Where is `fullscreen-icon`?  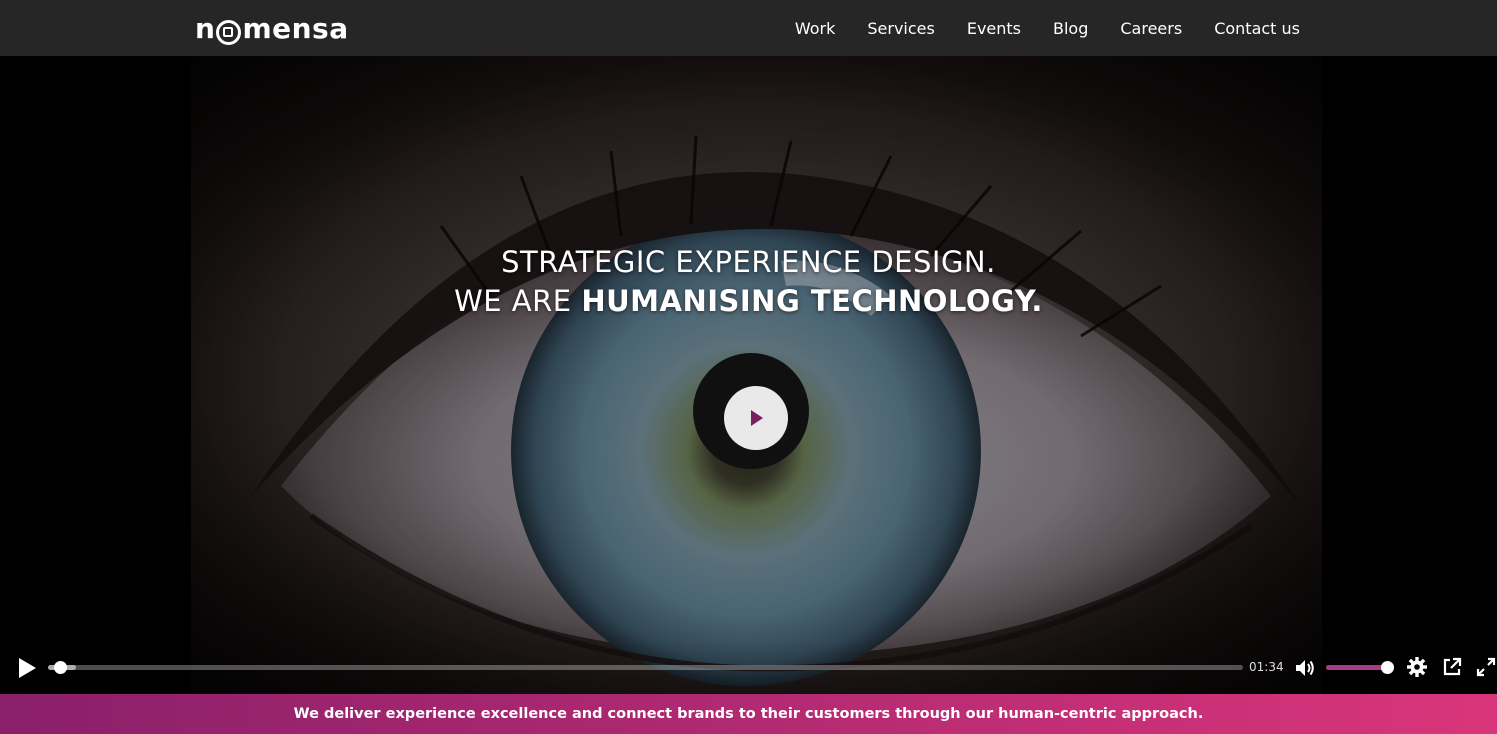
fullscreen-icon is located at coordinates (1486, 667).